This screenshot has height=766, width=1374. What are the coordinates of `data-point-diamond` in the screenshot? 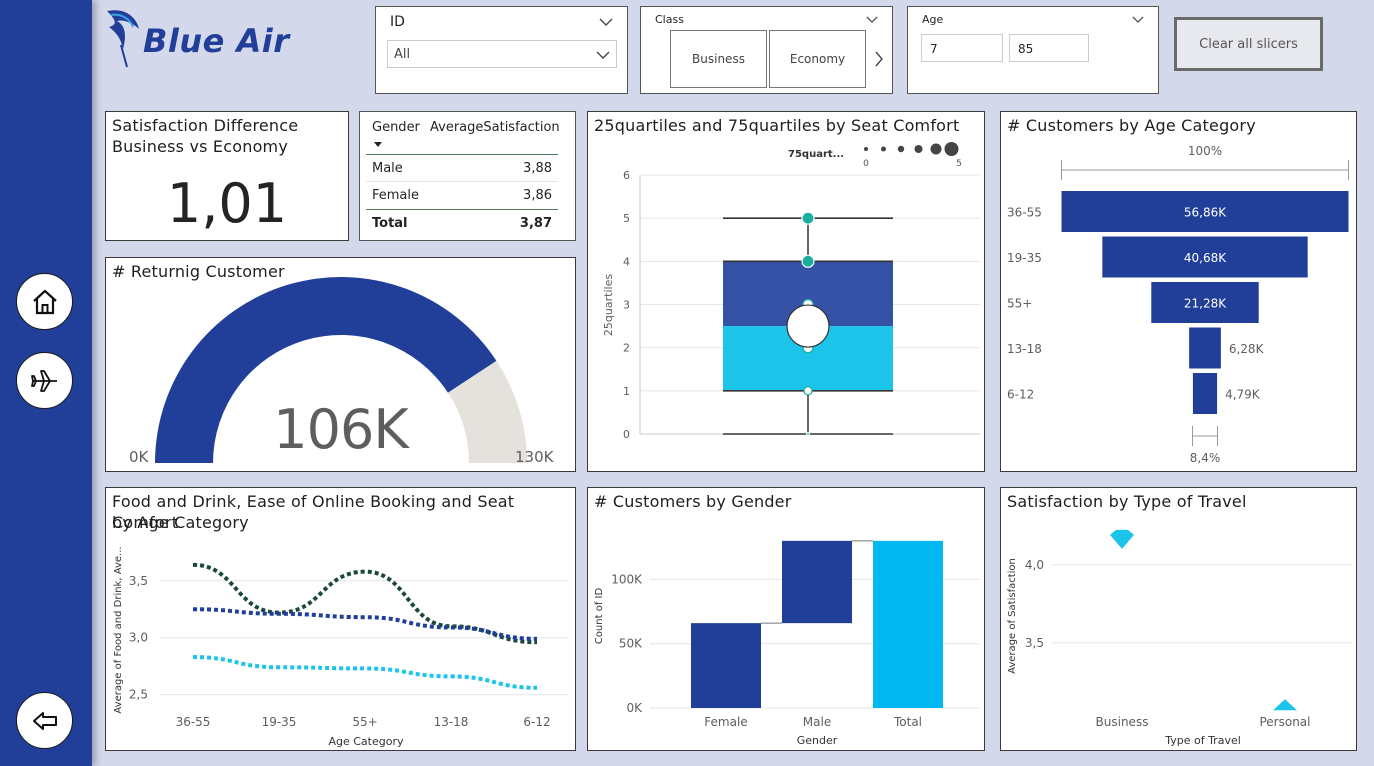 It's located at (1122, 539).